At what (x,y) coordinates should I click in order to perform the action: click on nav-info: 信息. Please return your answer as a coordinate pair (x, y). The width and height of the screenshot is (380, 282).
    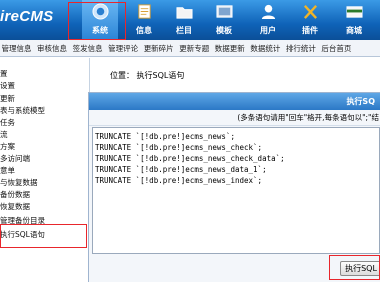
    Looking at the image, I should click on (144, 20).